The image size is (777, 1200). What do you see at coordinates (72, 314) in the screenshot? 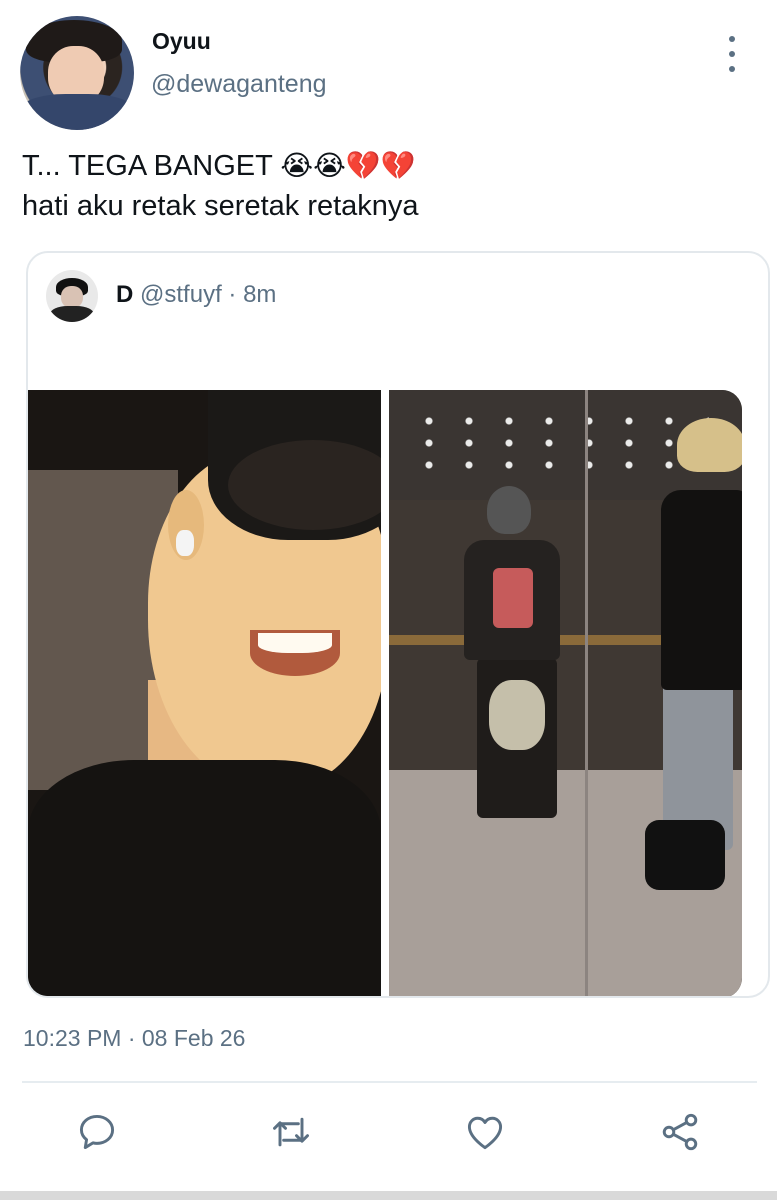
I see `quoted-avatar-body` at bounding box center [72, 314].